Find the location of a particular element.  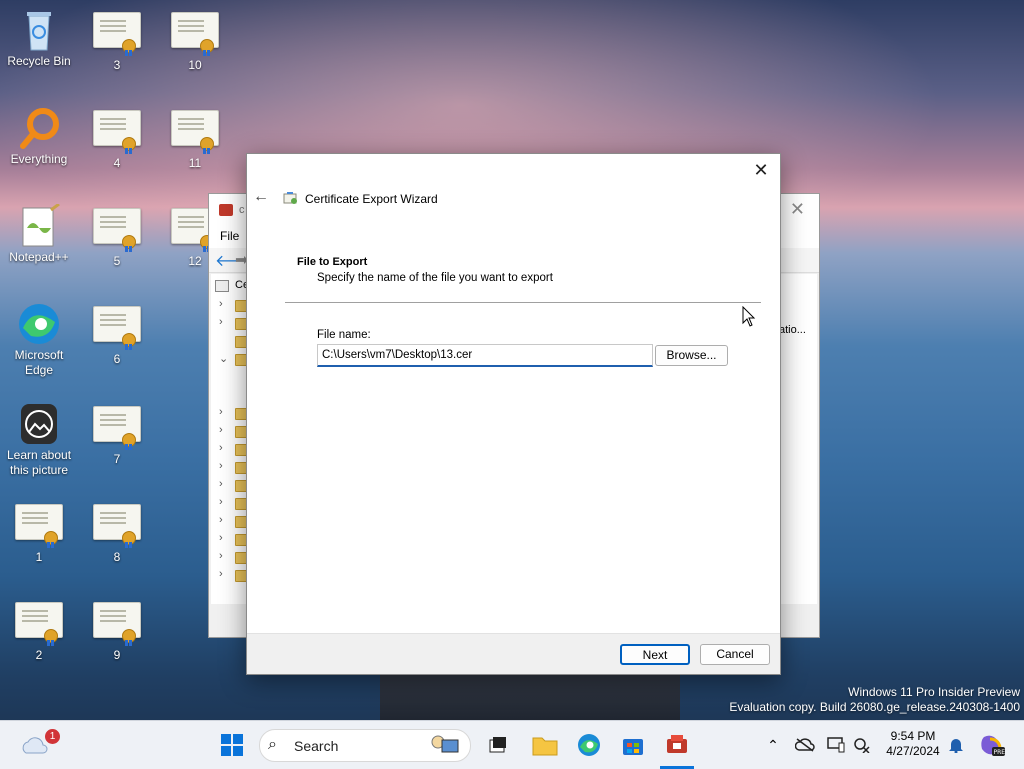

store-button is located at coordinates (633, 745).